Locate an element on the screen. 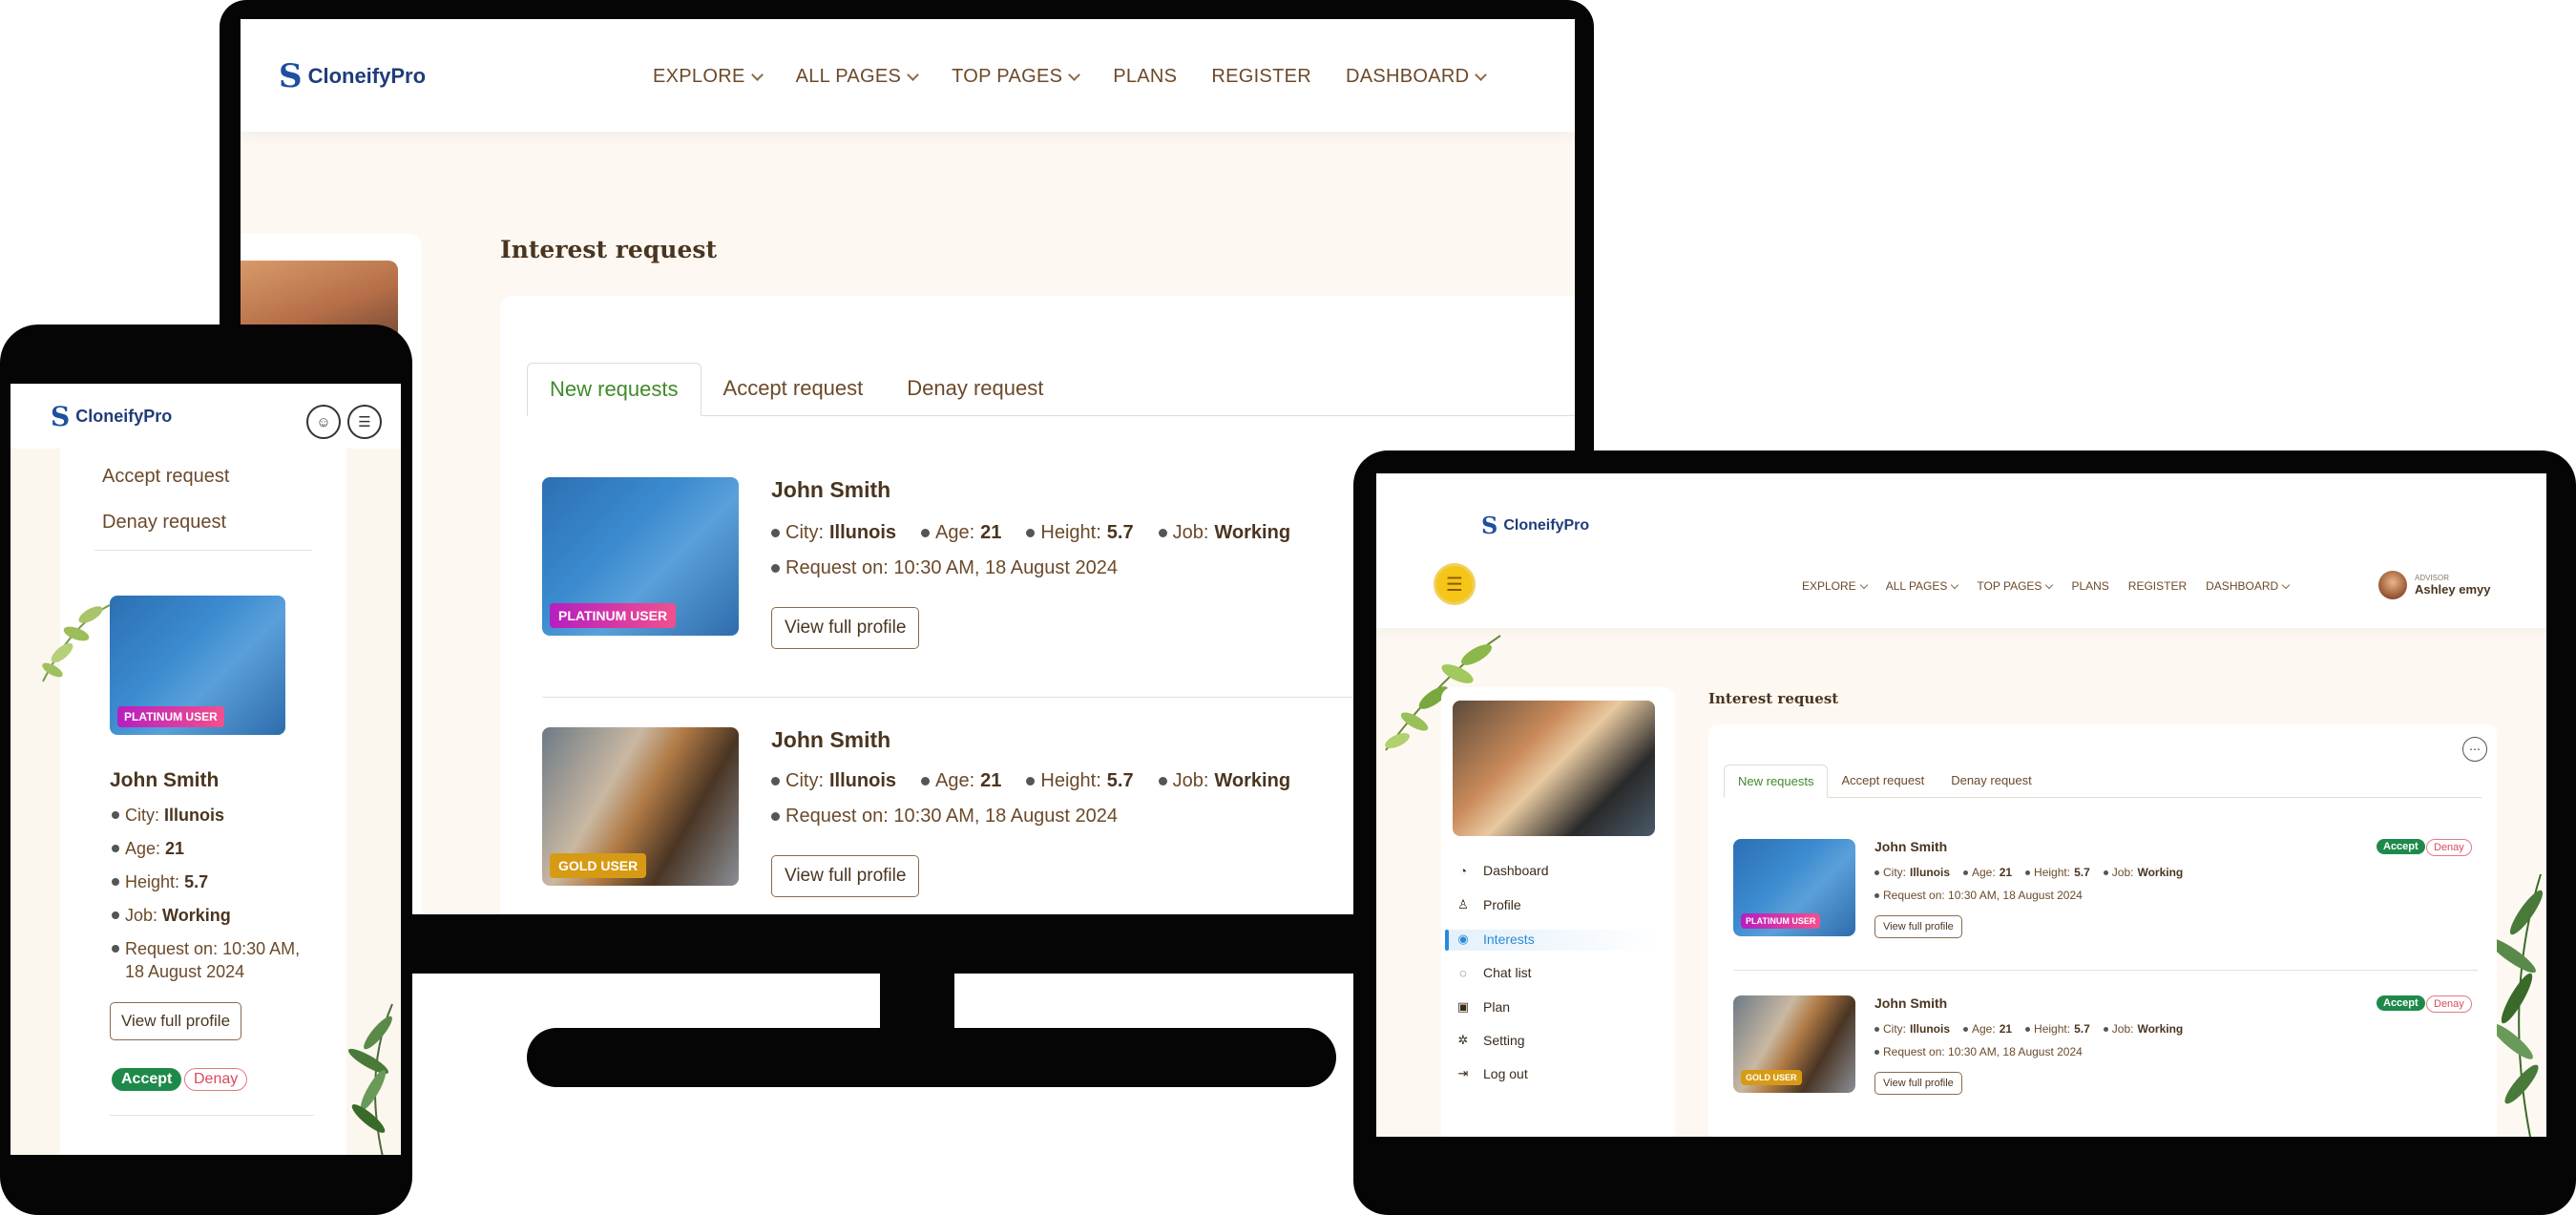 The image size is (2576, 1215). meta-label: City: is located at coordinates (1894, 1029).